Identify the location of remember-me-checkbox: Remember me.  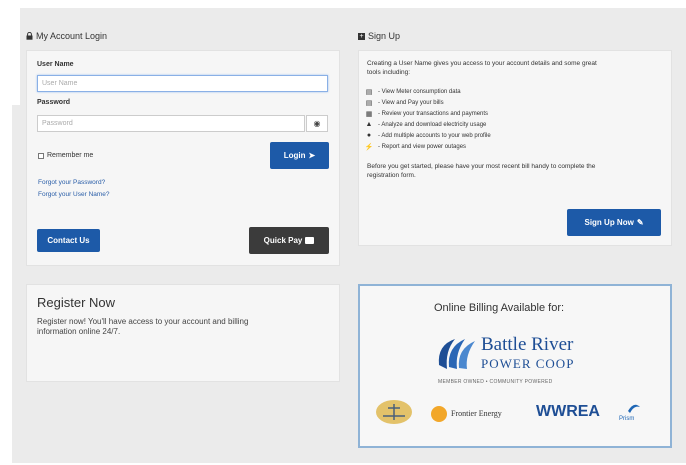
(65, 155).